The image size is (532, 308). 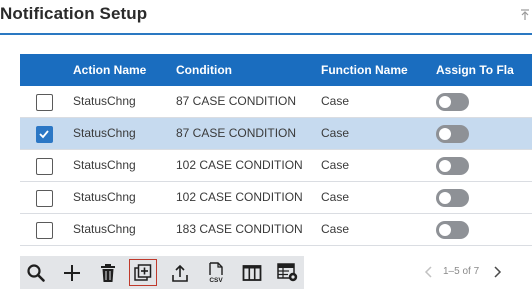 I want to click on upload-icon, so click(x=180, y=273).